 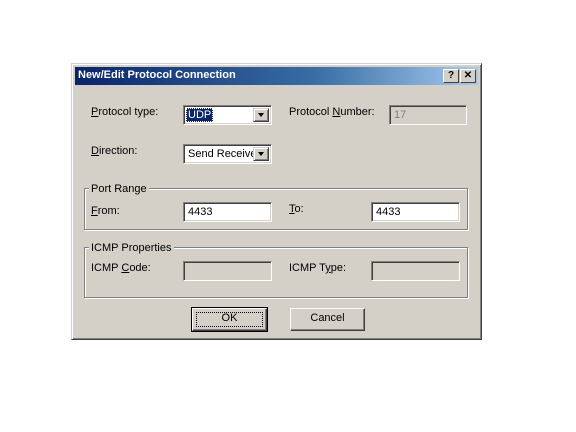 I want to click on protocol-number-label: Protocol Number:, so click(x=332, y=112).